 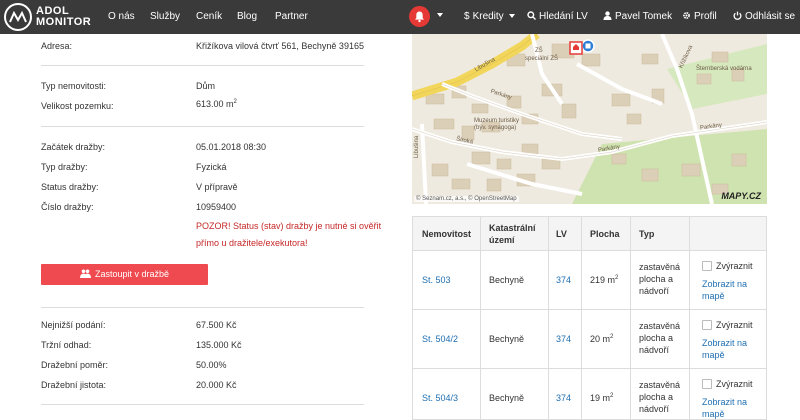 What do you see at coordinates (18, 17) in the screenshot?
I see `logo-mark-icon` at bounding box center [18, 17].